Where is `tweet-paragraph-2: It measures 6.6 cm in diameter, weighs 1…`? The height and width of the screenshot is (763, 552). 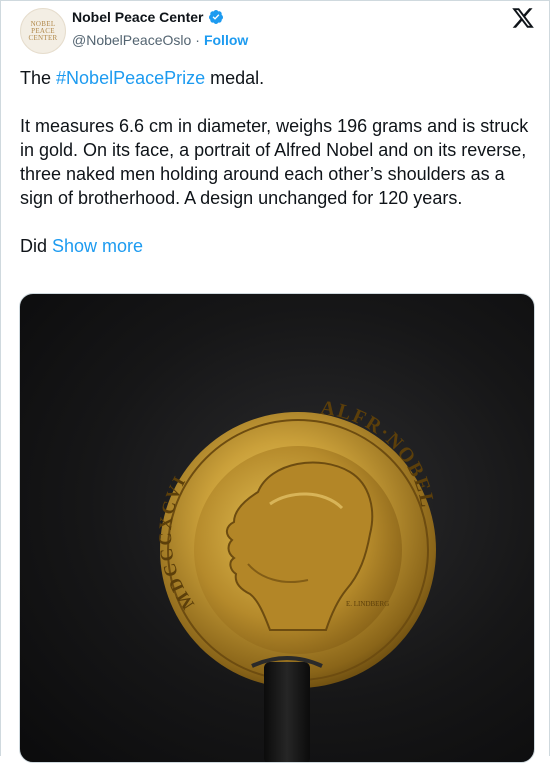
tweet-paragraph-2: It measures 6.6 cm in diameter, weighs 1… is located at coordinates (274, 162).